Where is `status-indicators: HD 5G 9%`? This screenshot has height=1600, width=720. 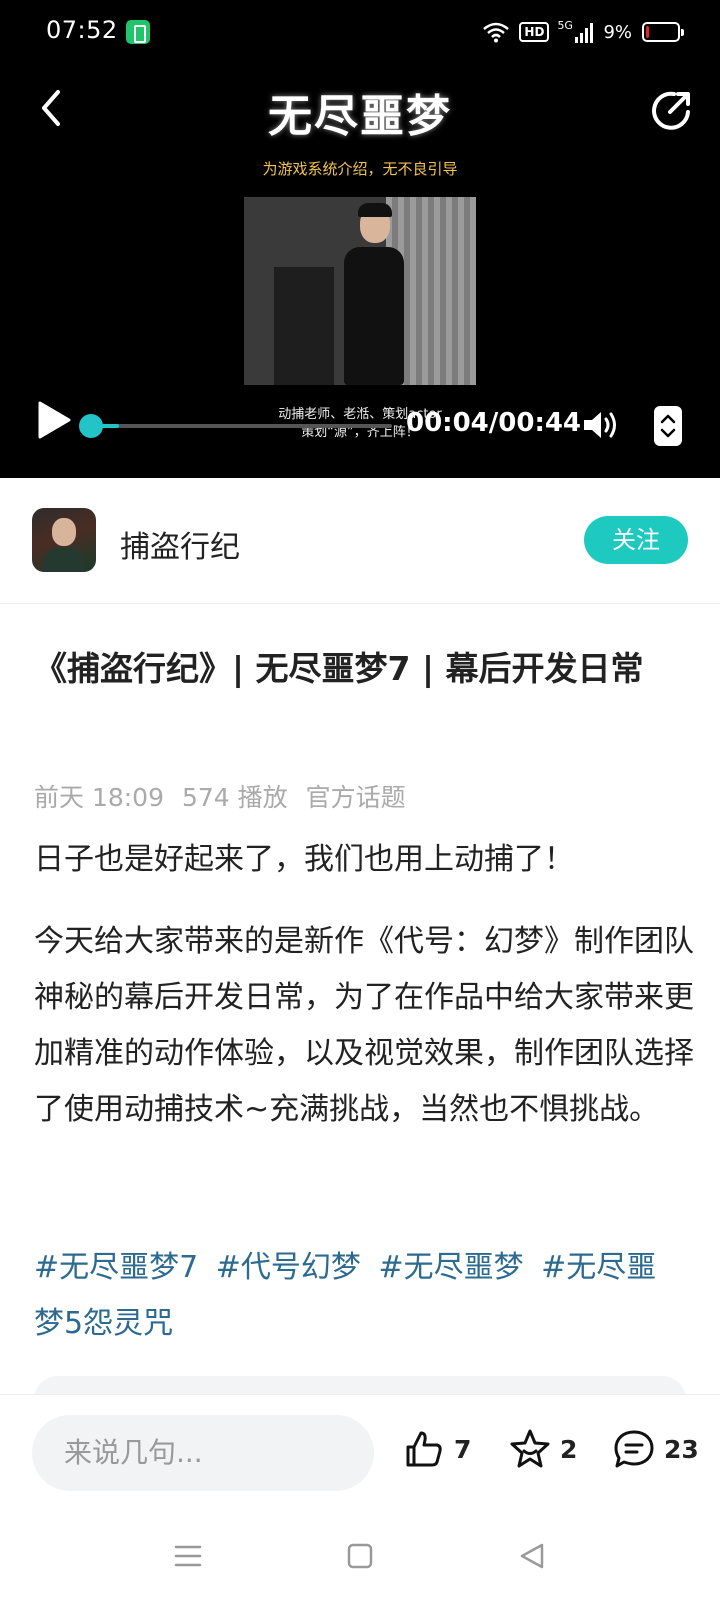
status-indicators: HD 5G 9% is located at coordinates (583, 32).